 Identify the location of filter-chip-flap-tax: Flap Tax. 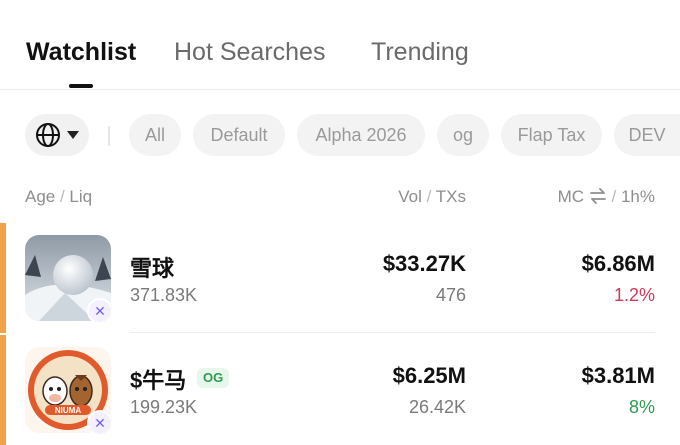
(551, 135).